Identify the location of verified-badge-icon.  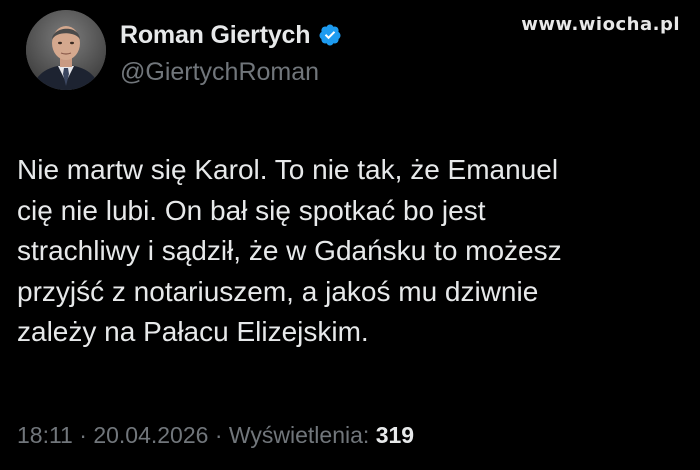
(330, 35).